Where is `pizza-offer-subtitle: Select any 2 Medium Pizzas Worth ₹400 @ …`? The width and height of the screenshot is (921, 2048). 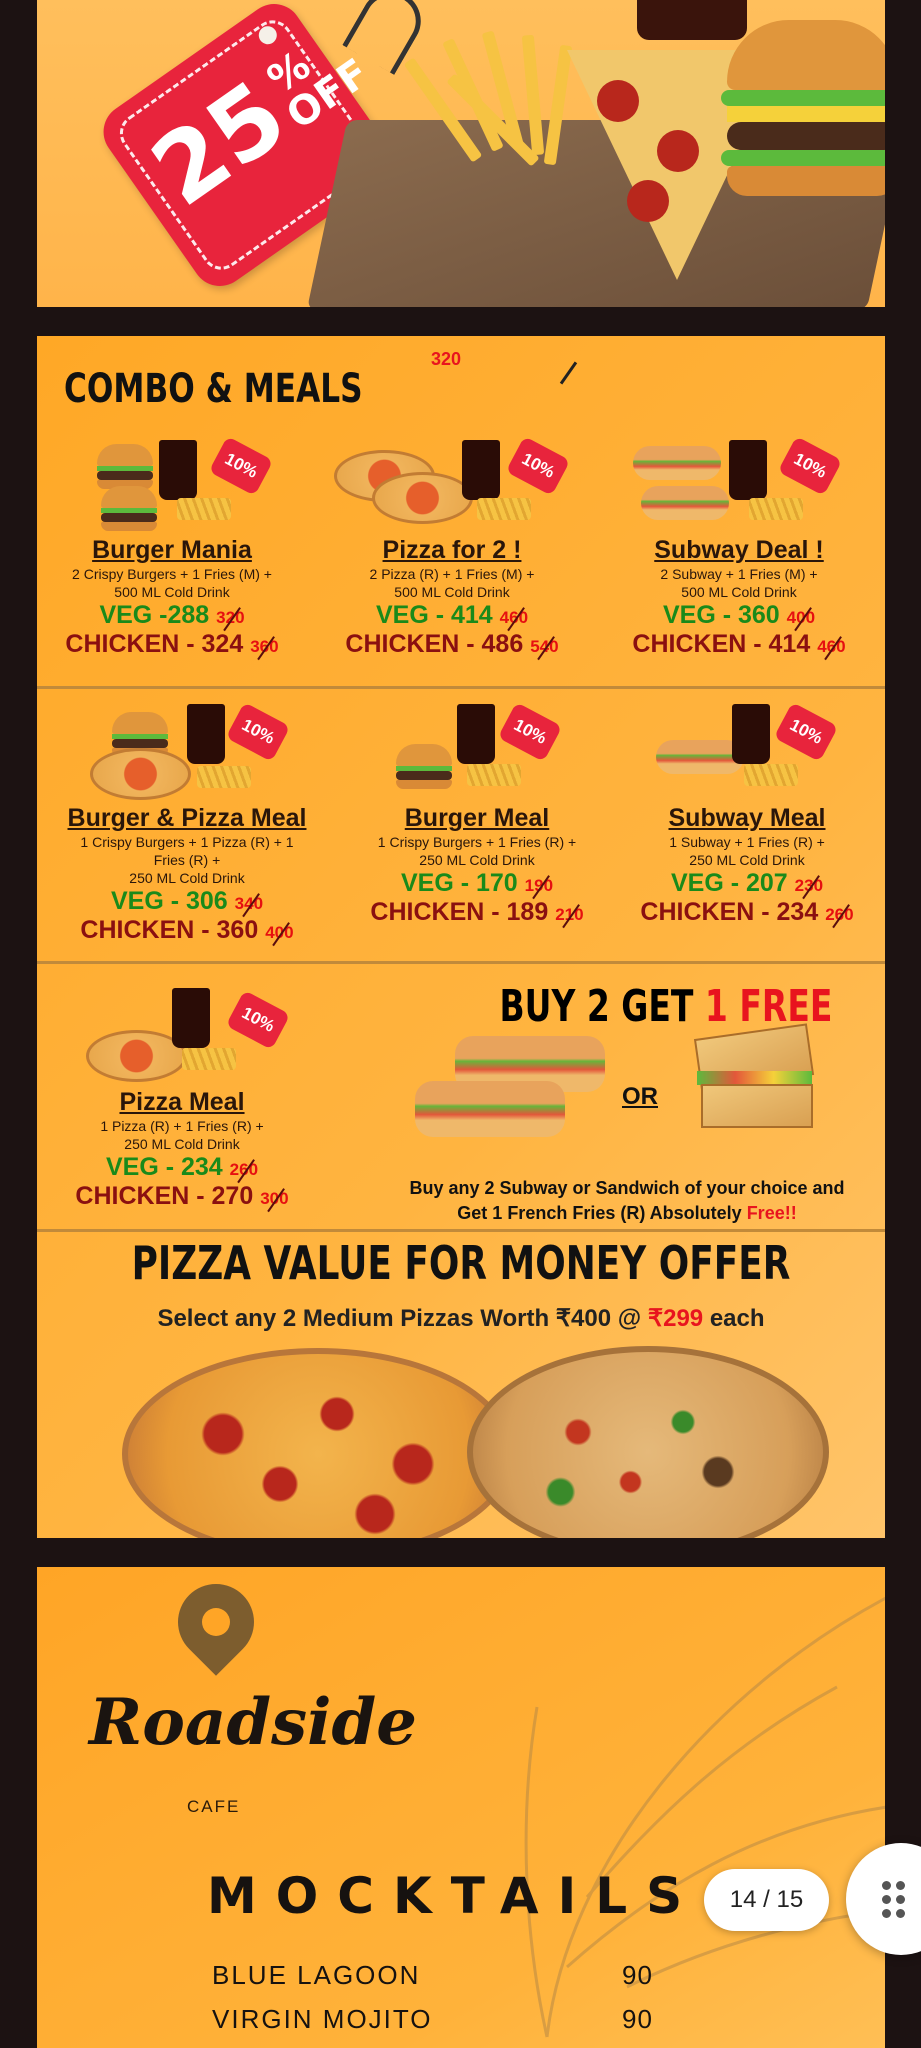 pizza-offer-subtitle: Select any 2 Medium Pizzas Worth ₹400 @ … is located at coordinates (461, 1318).